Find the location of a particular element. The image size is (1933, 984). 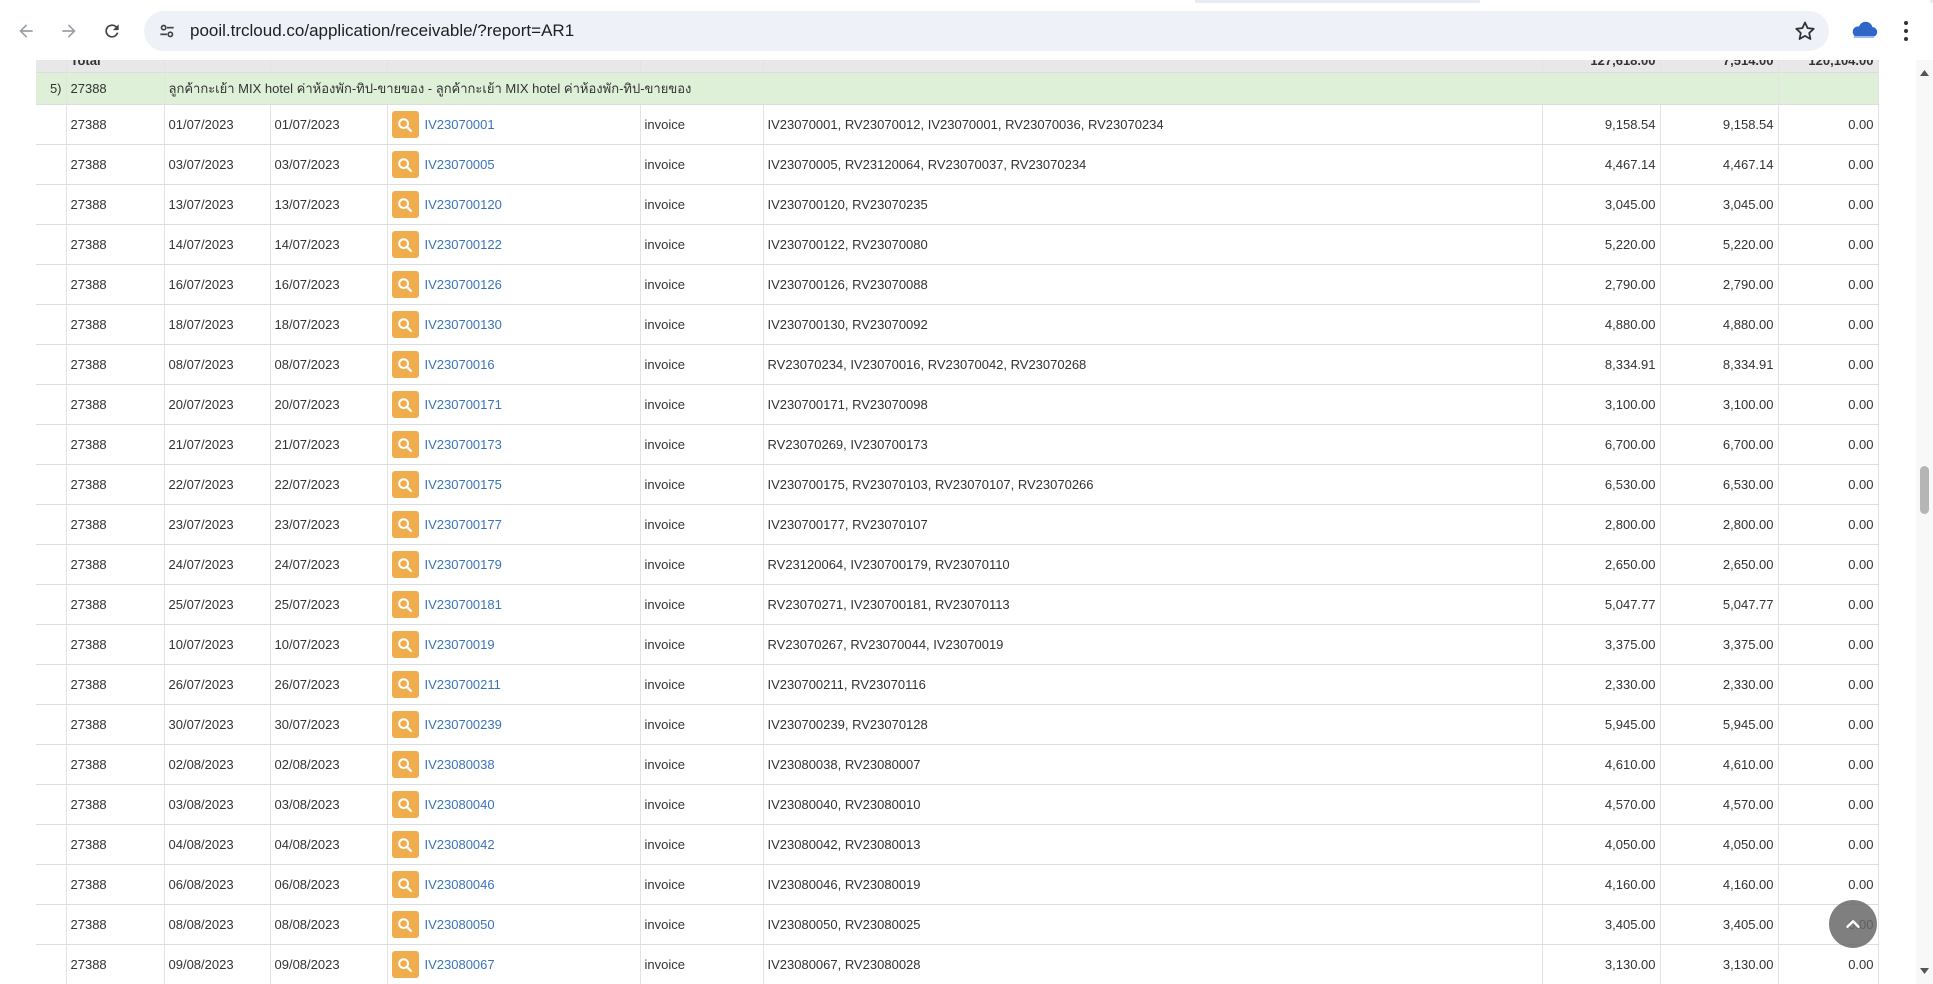

paid-amount: 2,800.00 is located at coordinates (1719, 524).